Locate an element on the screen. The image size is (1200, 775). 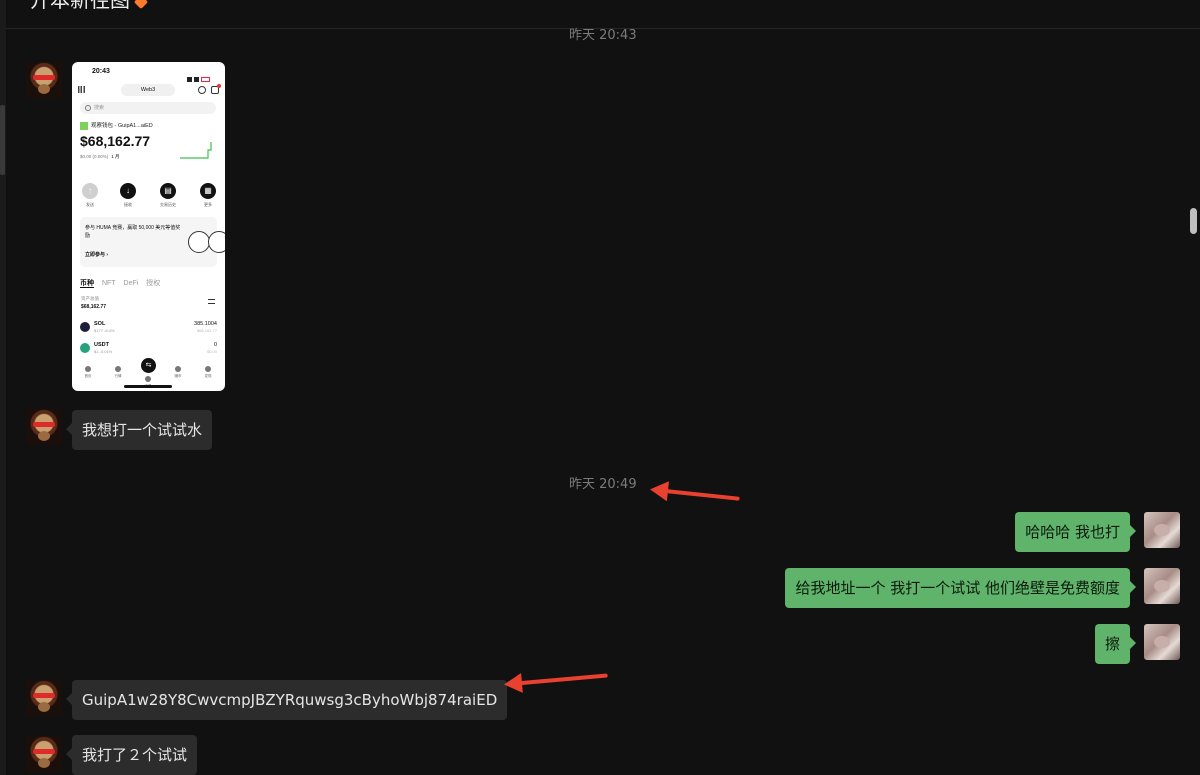
nav-market-icon: 行情 is located at coordinates (118, 372).